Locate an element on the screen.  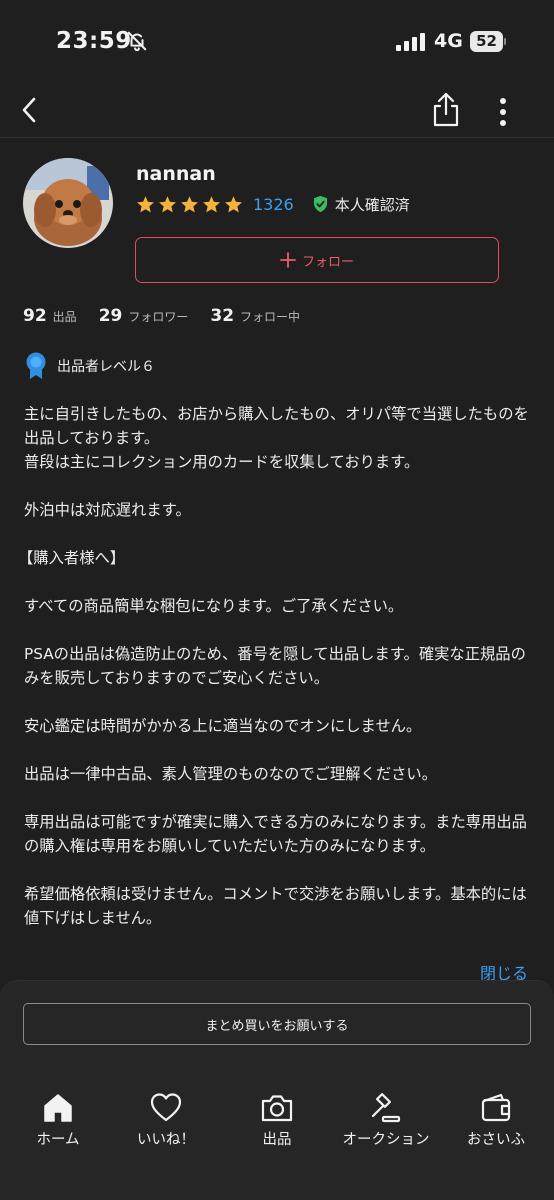
bio-paragraph: 外泊中は対応遅れます。 is located at coordinates (107, 510).